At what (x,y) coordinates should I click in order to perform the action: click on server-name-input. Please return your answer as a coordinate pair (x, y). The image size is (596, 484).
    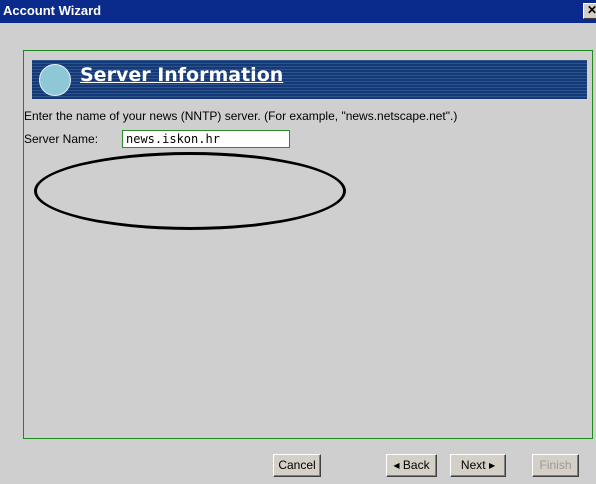
    Looking at the image, I should click on (206, 139).